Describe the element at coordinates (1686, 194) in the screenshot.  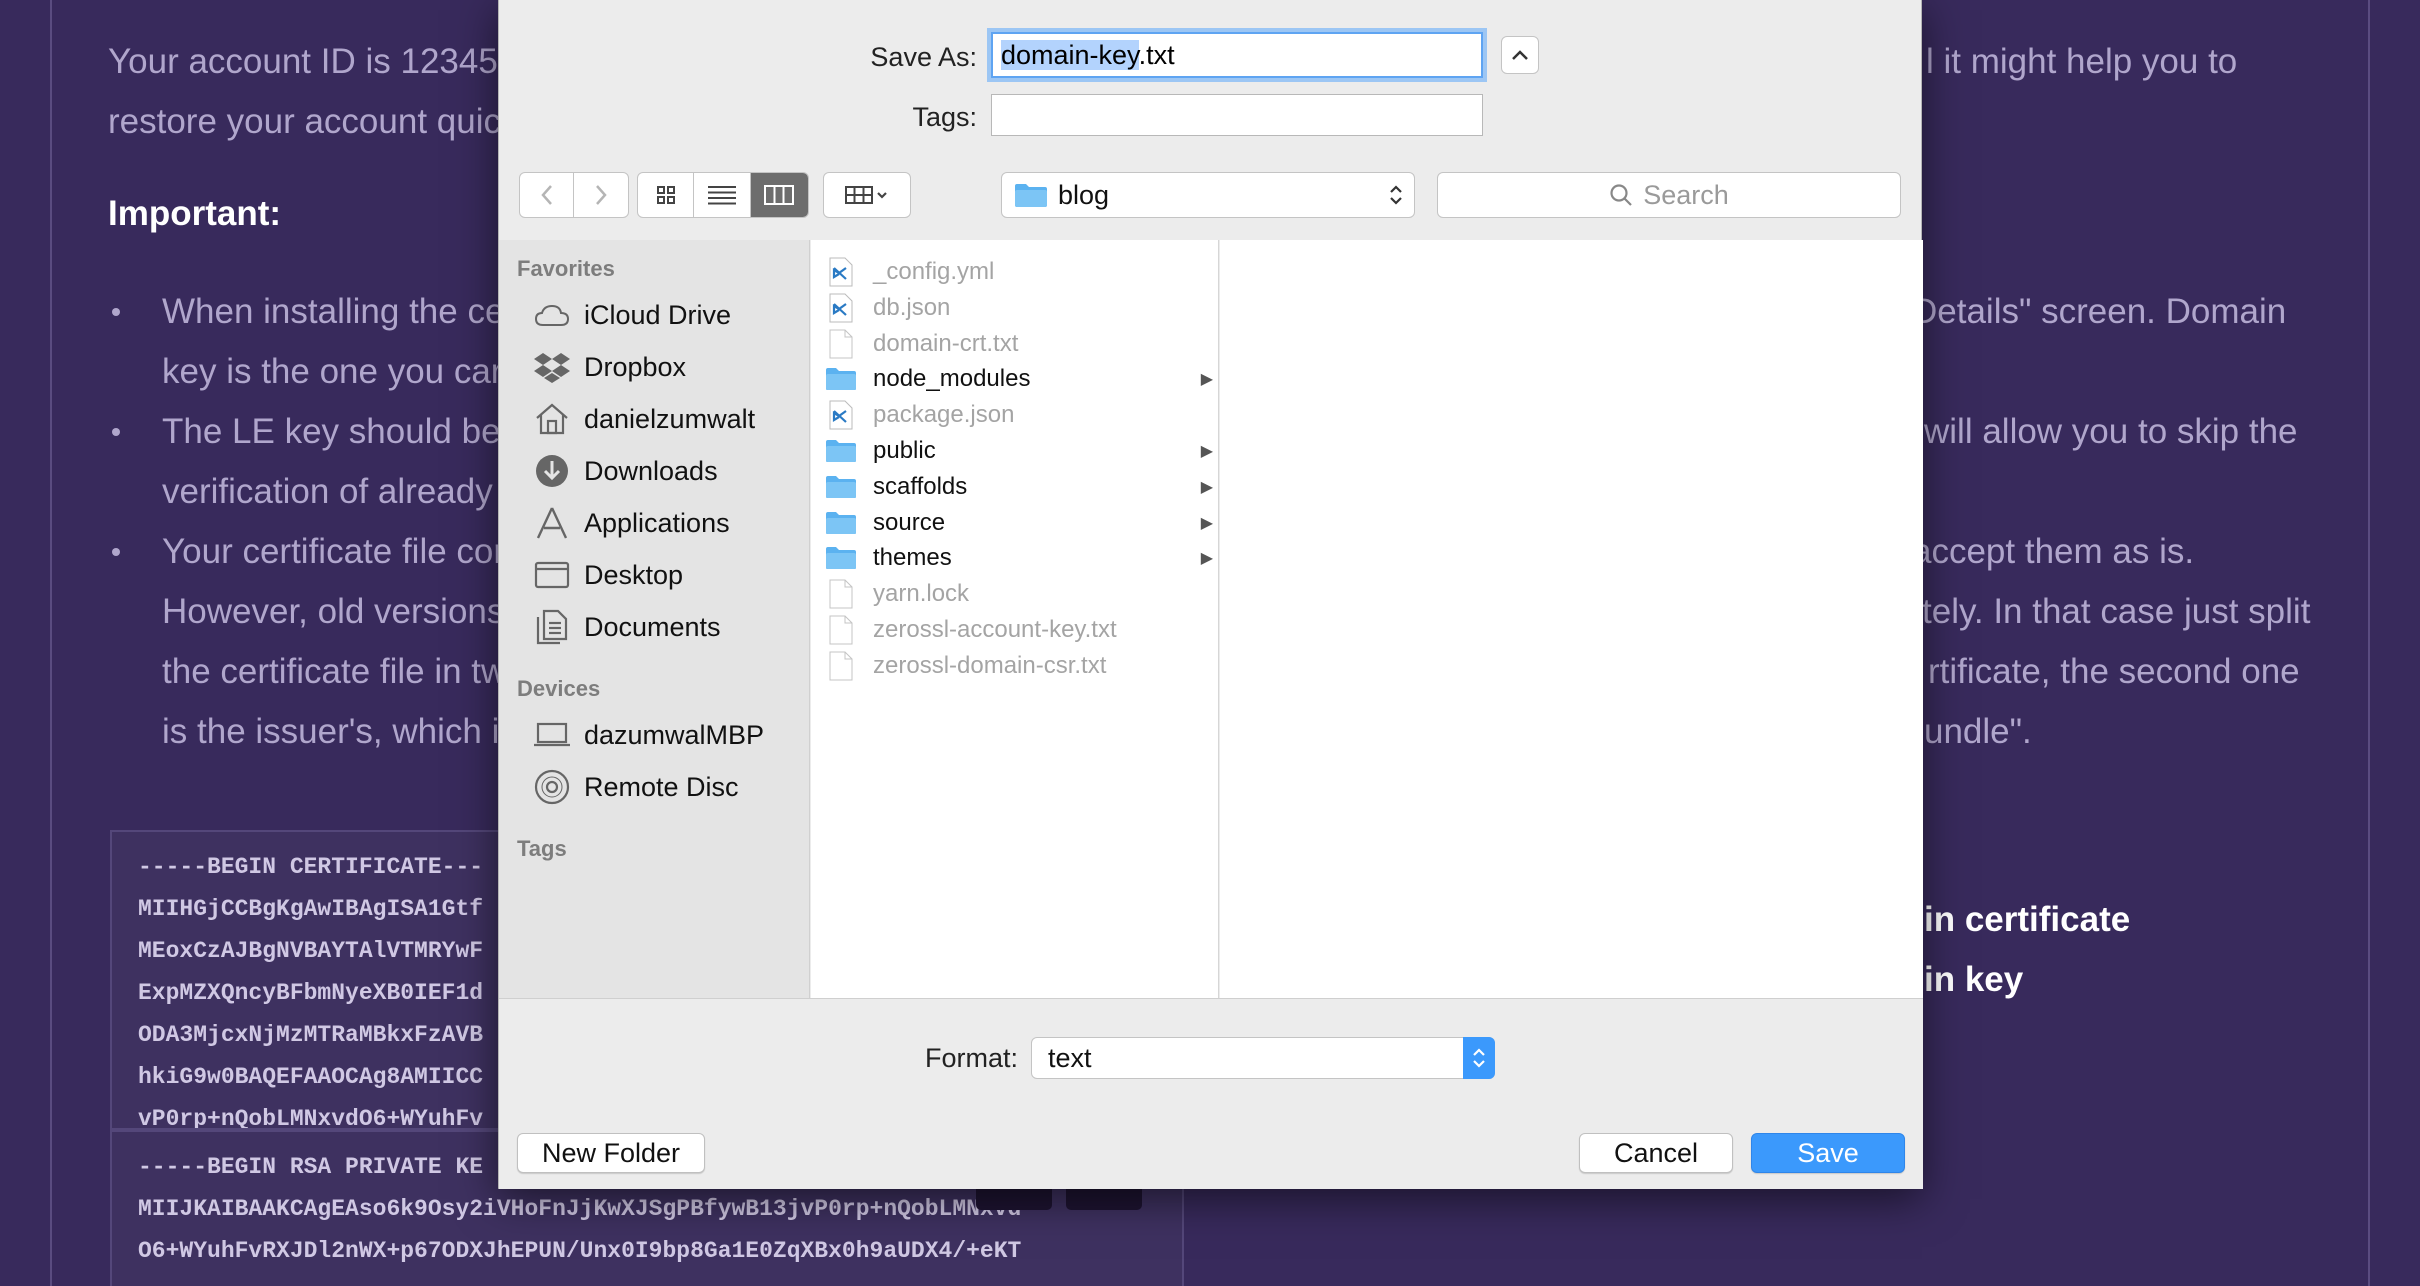
I see `search-placeholder: Search` at that location.